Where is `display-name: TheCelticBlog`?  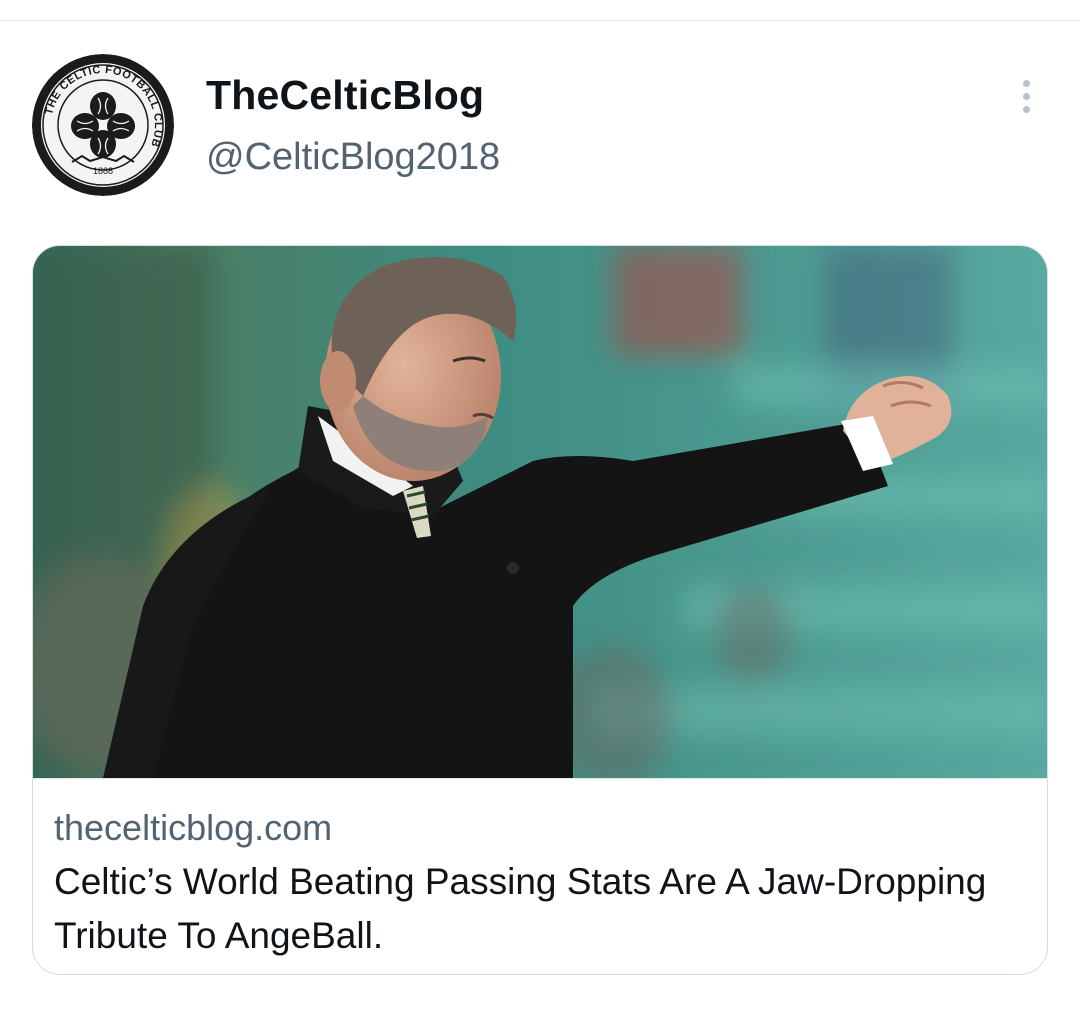 display-name: TheCelticBlog is located at coordinates (345, 95).